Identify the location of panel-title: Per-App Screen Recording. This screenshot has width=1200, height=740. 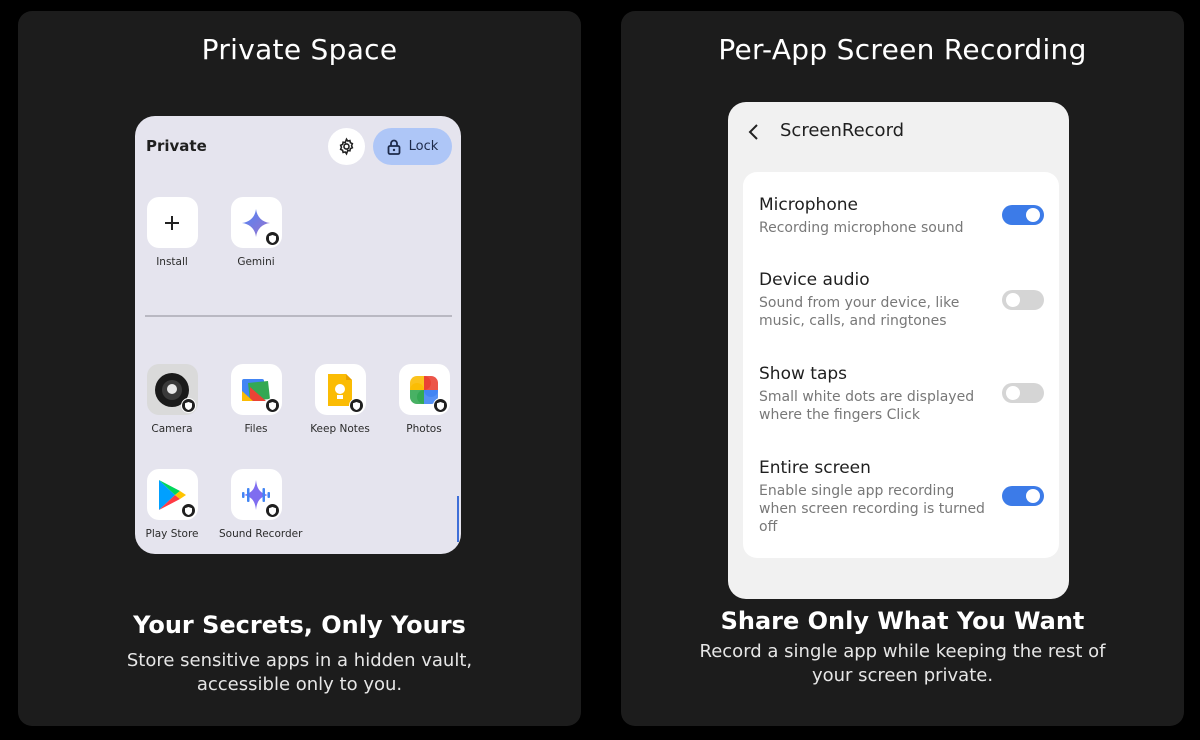
(902, 49).